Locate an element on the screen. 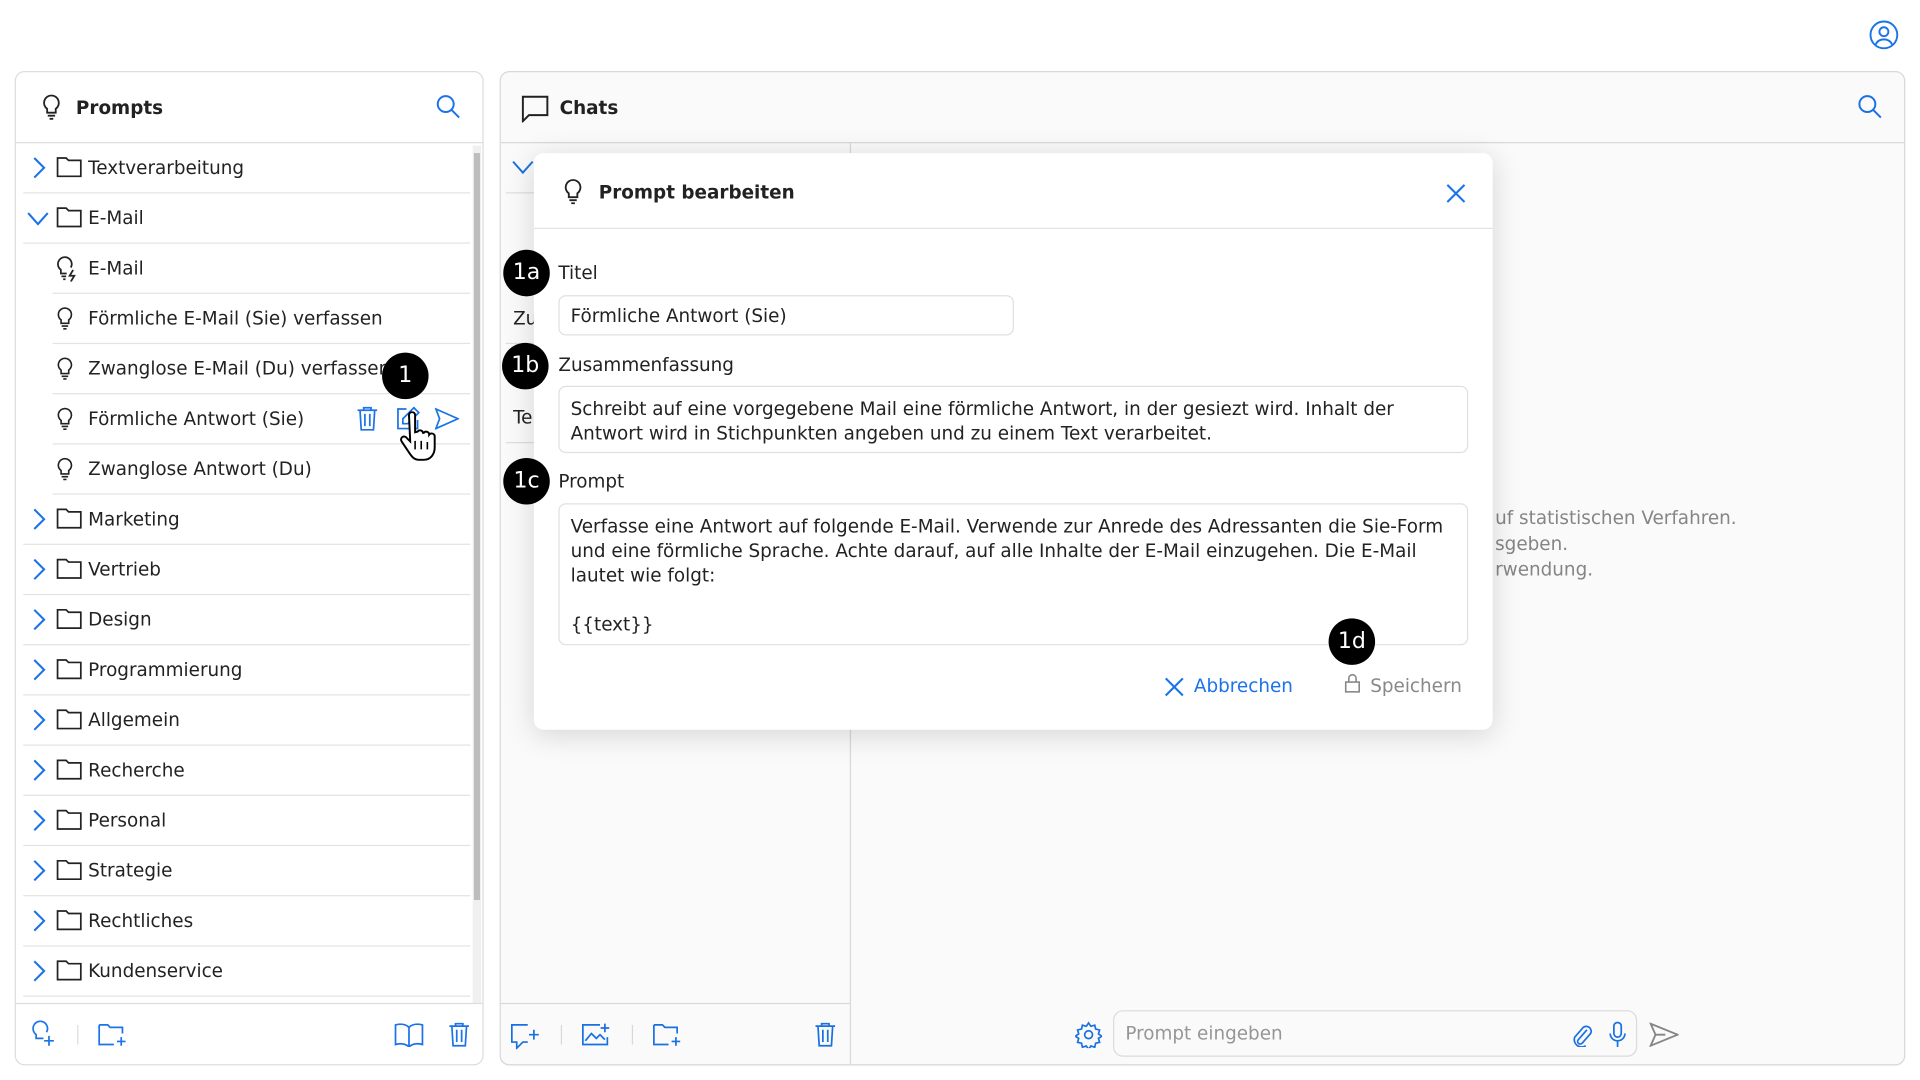 The width and height of the screenshot is (1920, 1080). annotation-badge-1b: 1b is located at coordinates (525, 366).